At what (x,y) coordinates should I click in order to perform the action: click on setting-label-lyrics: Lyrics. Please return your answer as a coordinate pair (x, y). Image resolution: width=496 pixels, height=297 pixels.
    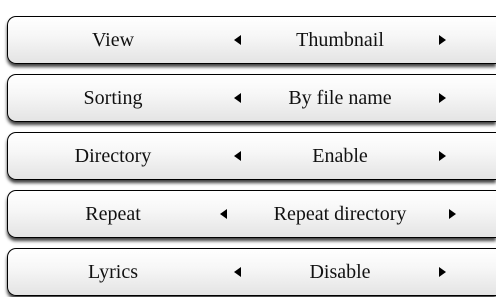
    Looking at the image, I should click on (113, 271).